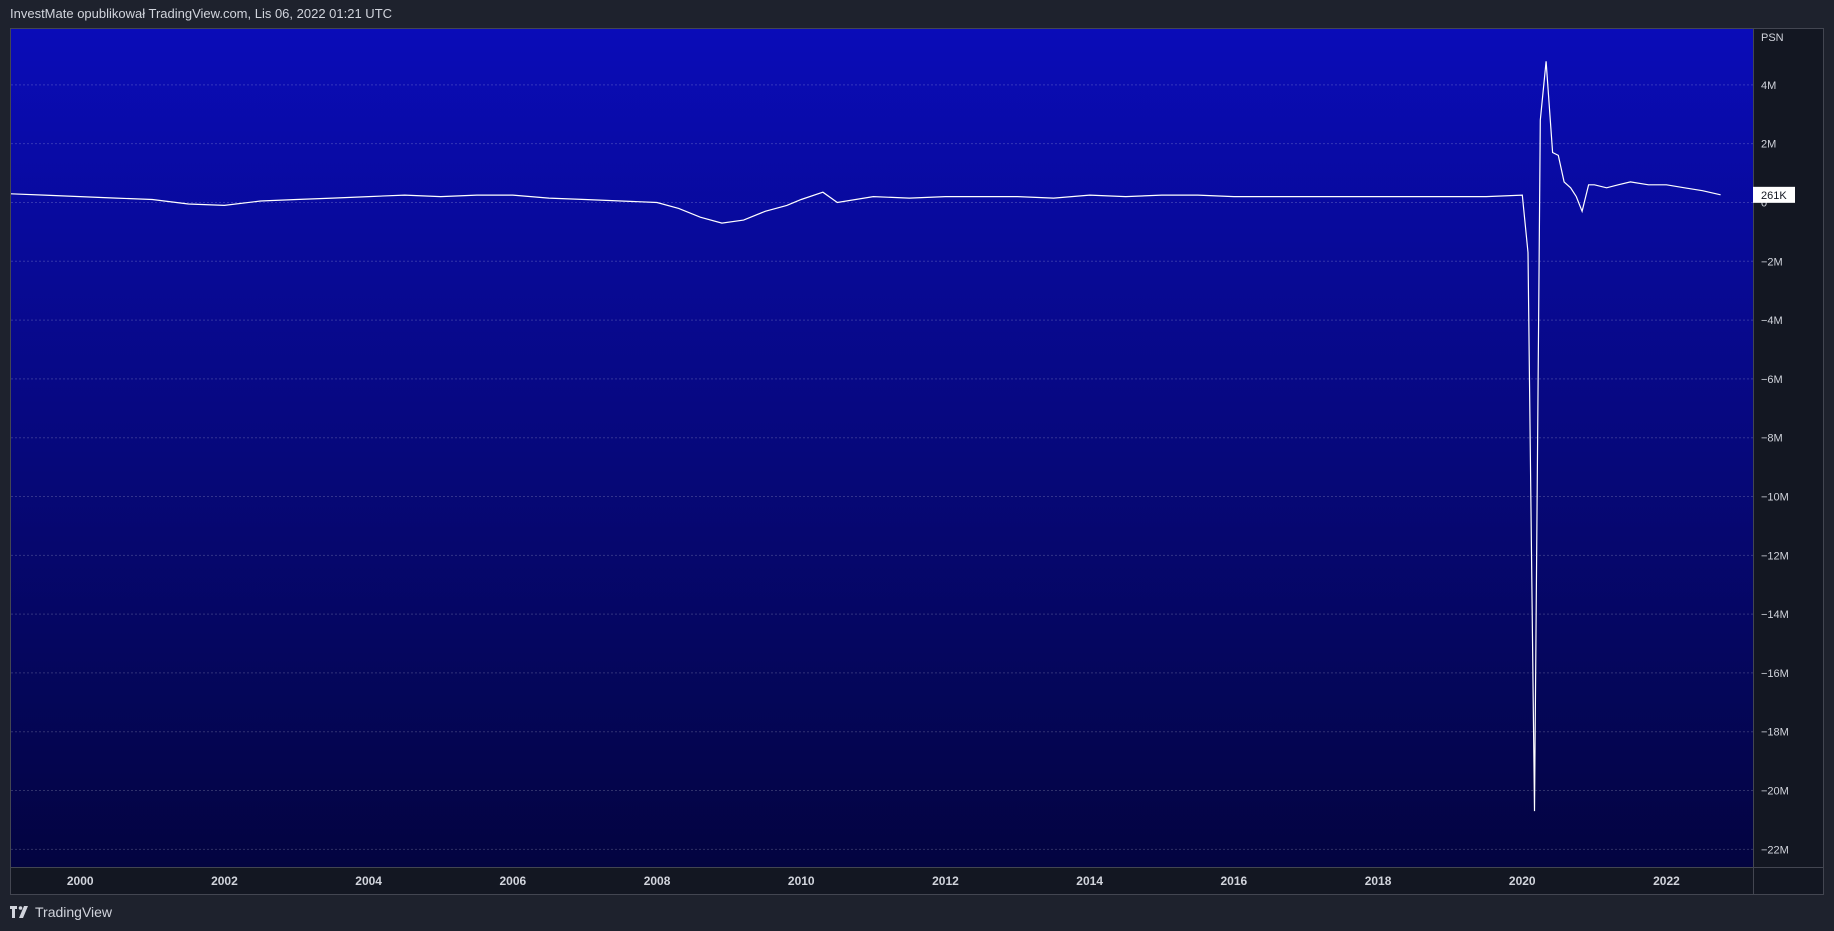  I want to click on x-tick-label: 2016, so click(1234, 881).